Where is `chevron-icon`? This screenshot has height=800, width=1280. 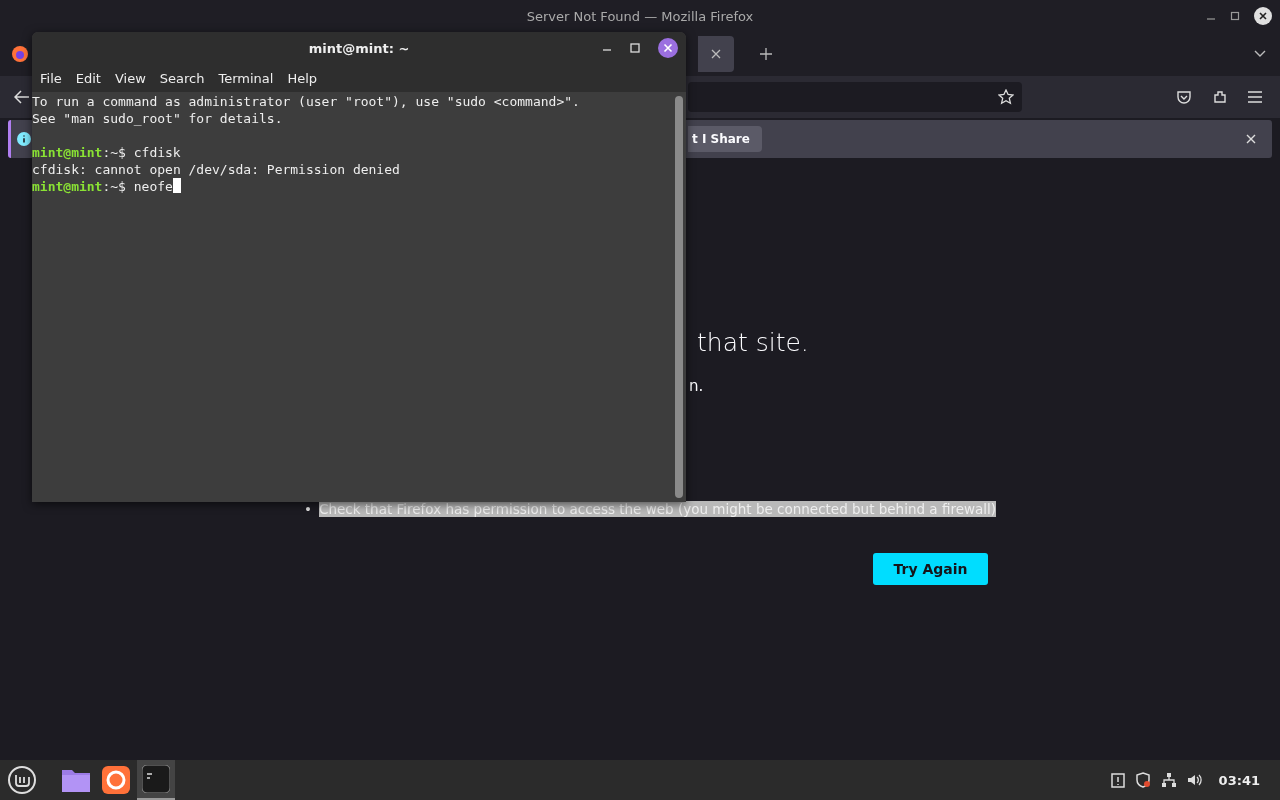
chevron-icon is located at coordinates (1260, 54).